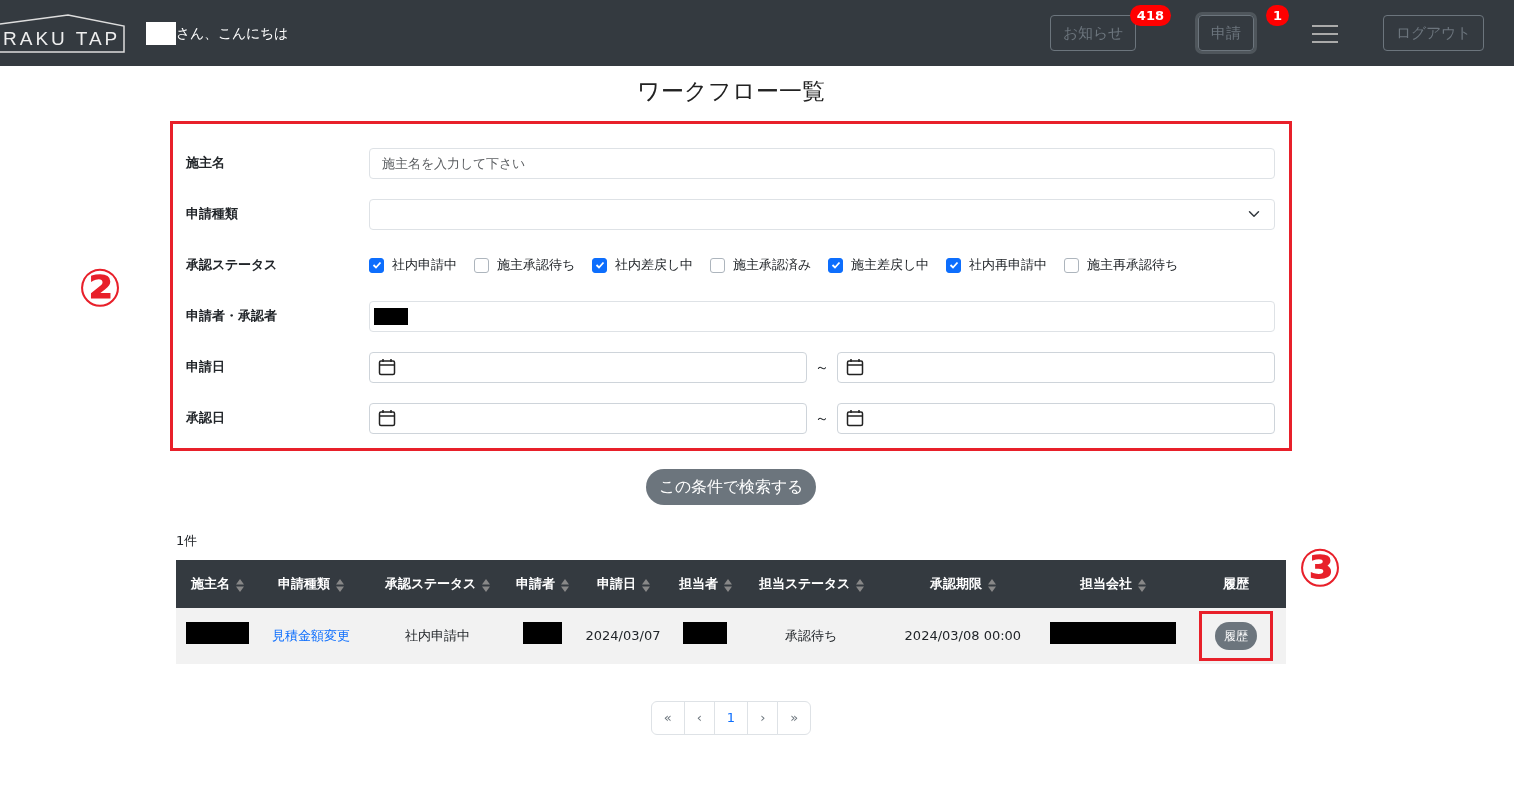 The height and width of the screenshot is (809, 1514). I want to click on column-header: 担当者, so click(705, 584).